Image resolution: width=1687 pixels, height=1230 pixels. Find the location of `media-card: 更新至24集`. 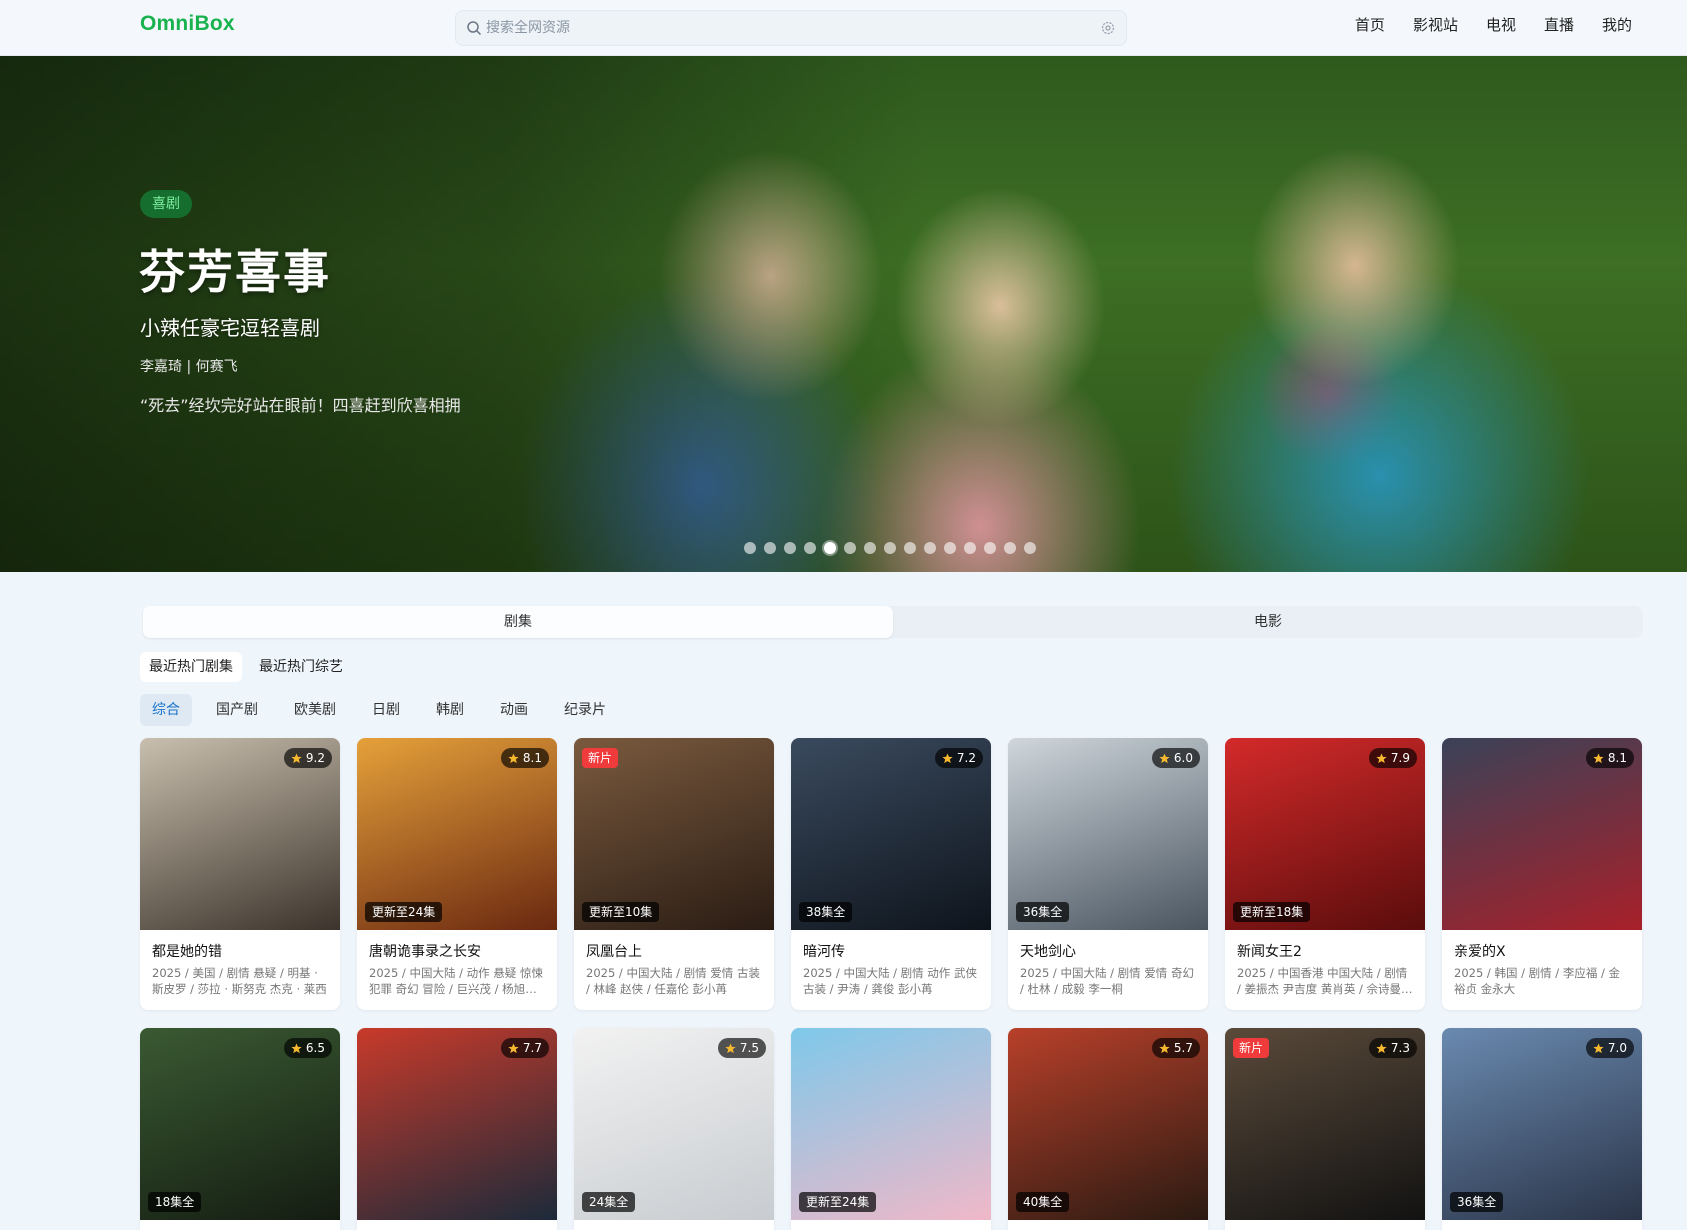

media-card: 更新至24集 is located at coordinates (891, 1129).